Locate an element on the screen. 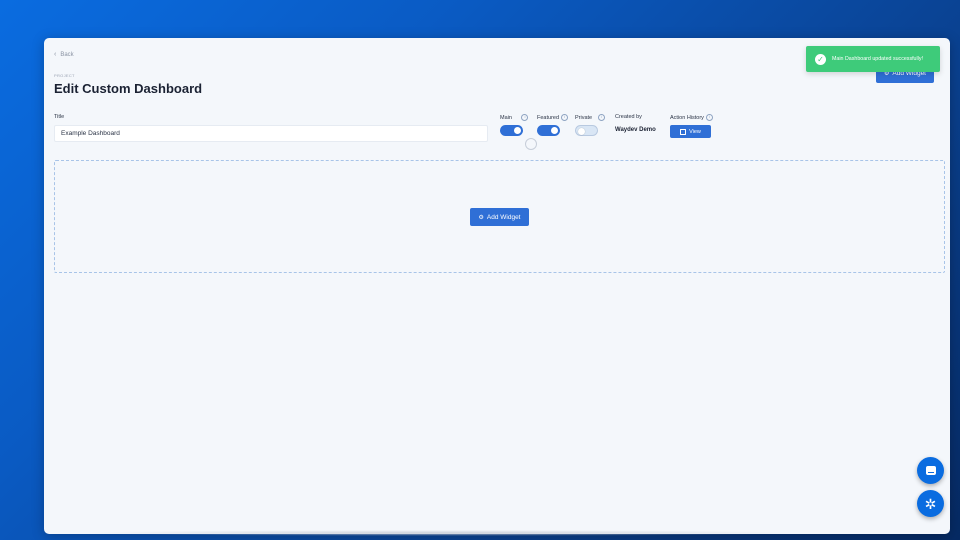 The height and width of the screenshot is (540, 960). chevron-left-icon: ‹ is located at coordinates (55, 54).